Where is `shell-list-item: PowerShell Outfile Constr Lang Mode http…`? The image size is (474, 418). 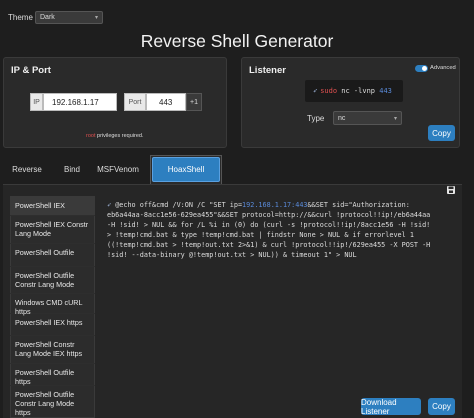
shell-list-item: PowerShell Outfile Constr Lang Mode http… is located at coordinates (52, 401).